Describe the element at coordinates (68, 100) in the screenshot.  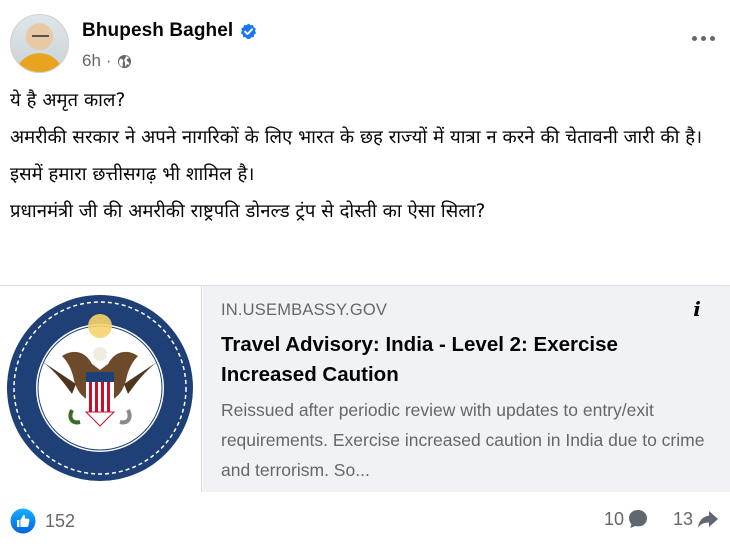
I see `post-paragraph: ये है अमृत काल?` at that location.